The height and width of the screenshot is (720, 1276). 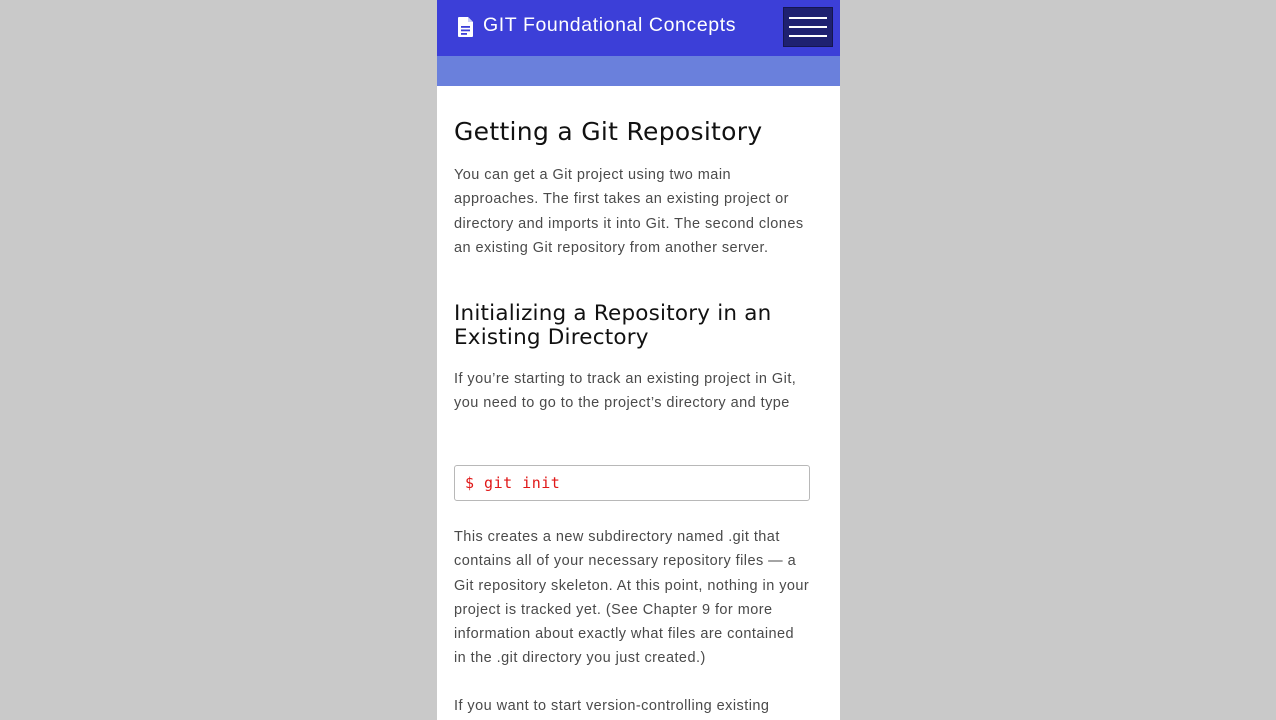 I want to click on secondary-bar, so click(x=638, y=71).